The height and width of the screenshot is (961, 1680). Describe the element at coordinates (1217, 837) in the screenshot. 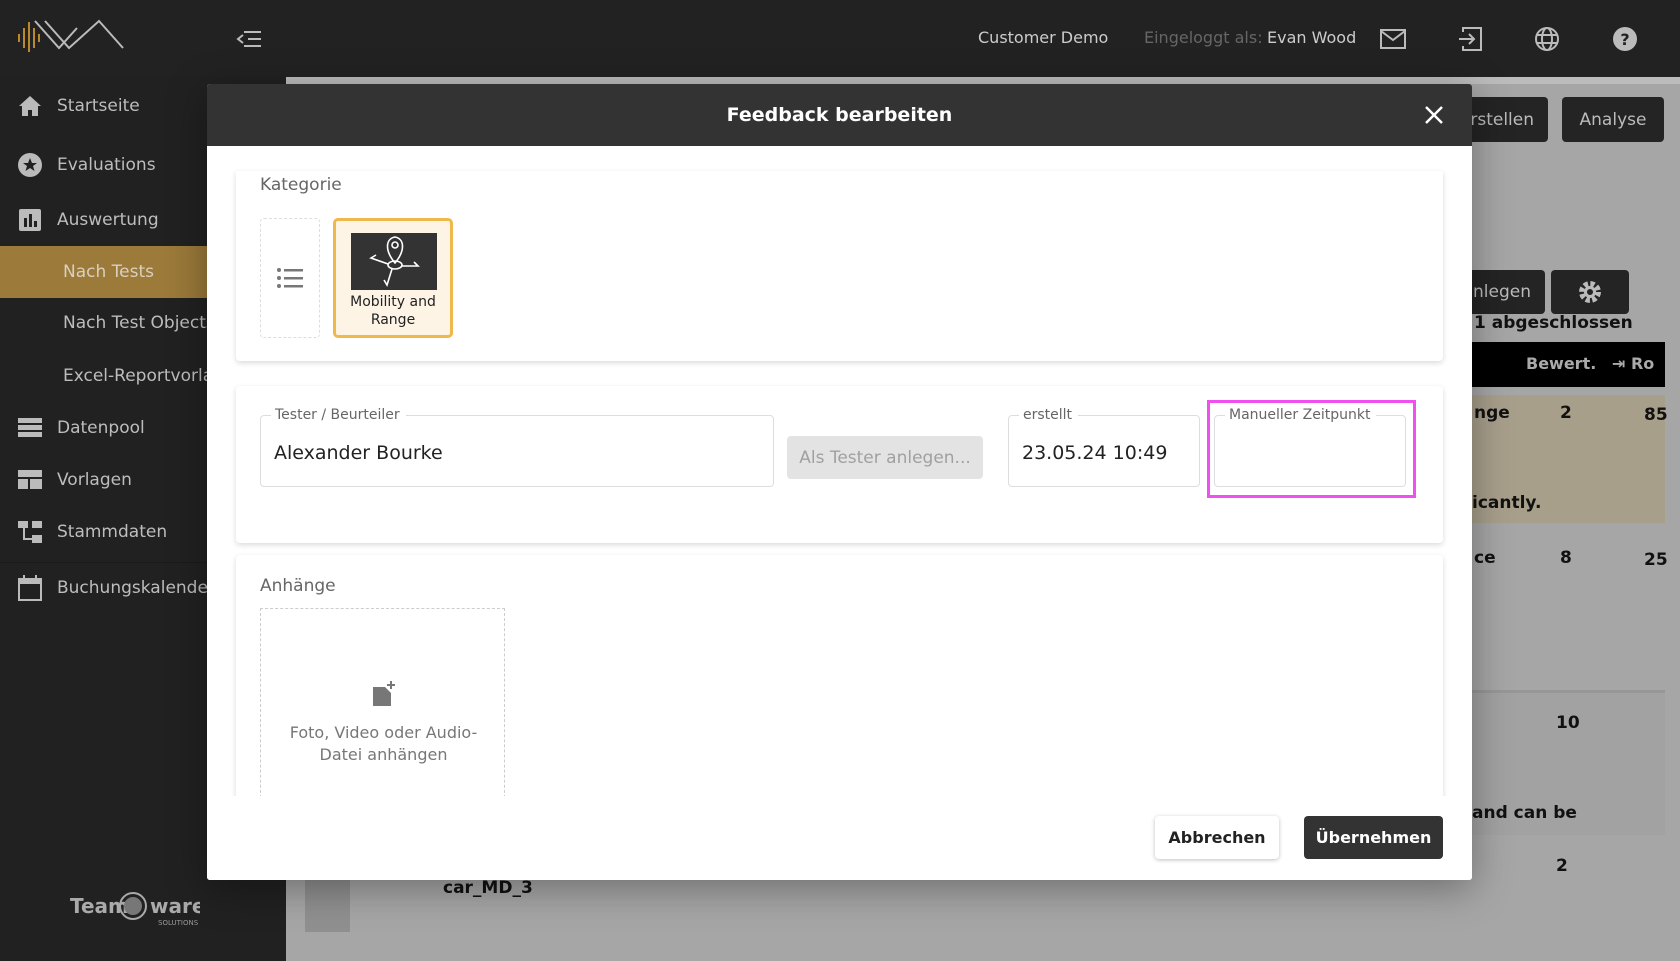

I see `cancel-button: Abbrechen` at that location.